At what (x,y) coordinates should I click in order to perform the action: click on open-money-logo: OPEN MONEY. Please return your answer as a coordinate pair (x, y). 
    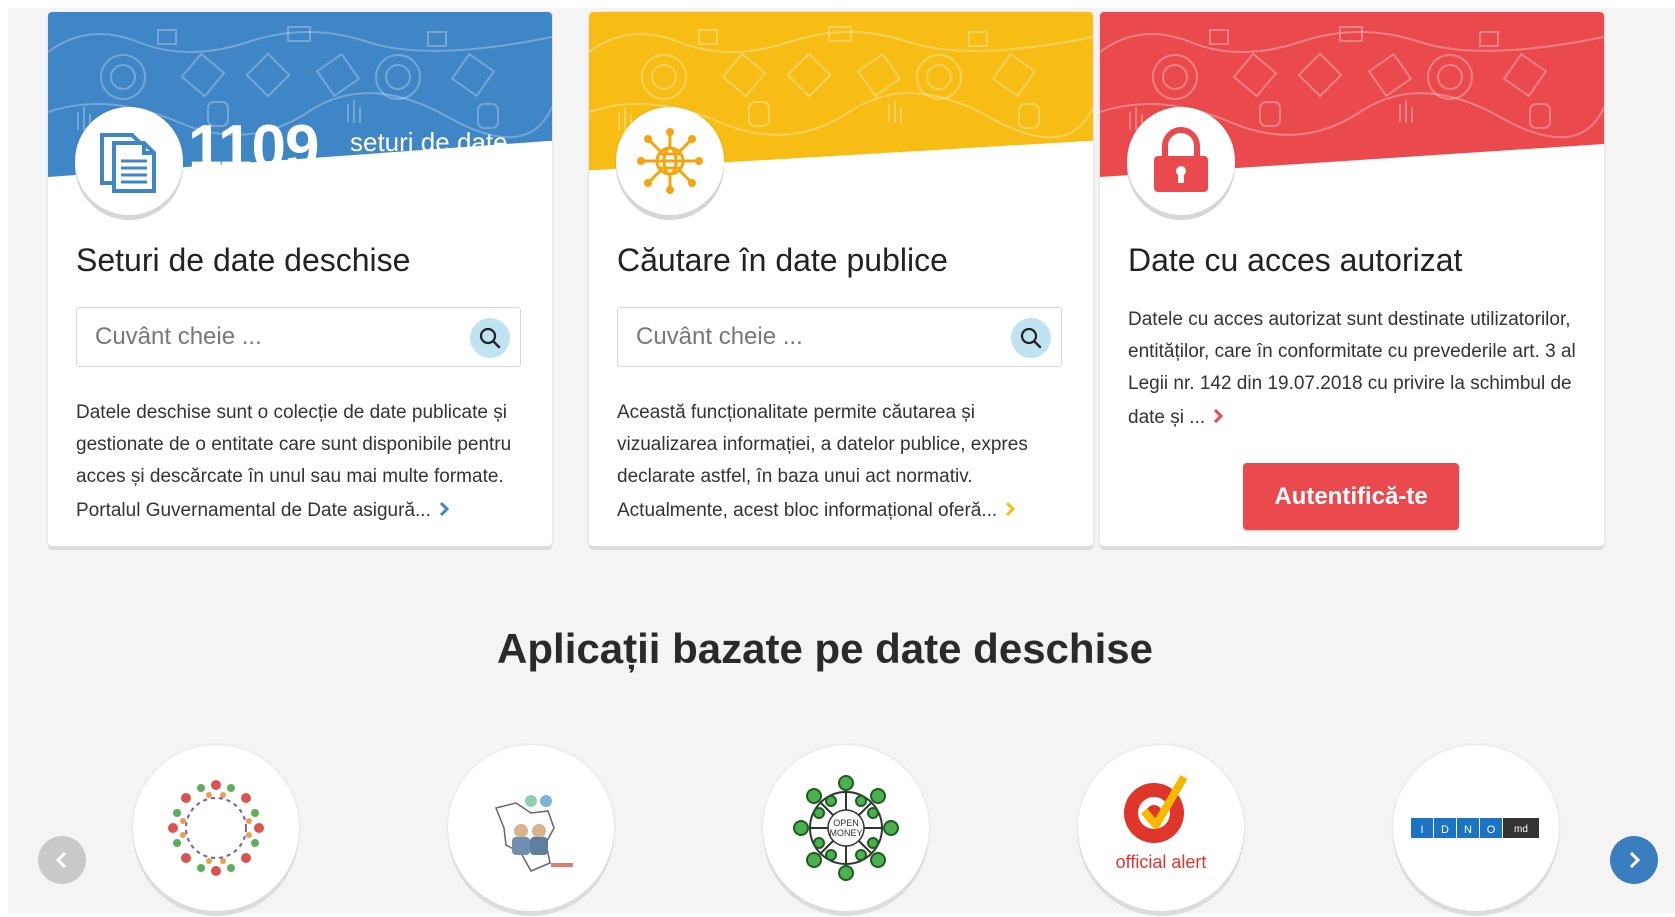
    Looking at the image, I should click on (846, 828).